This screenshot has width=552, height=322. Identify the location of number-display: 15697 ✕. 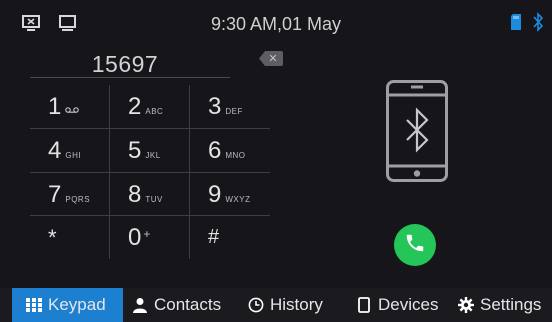
(156, 64).